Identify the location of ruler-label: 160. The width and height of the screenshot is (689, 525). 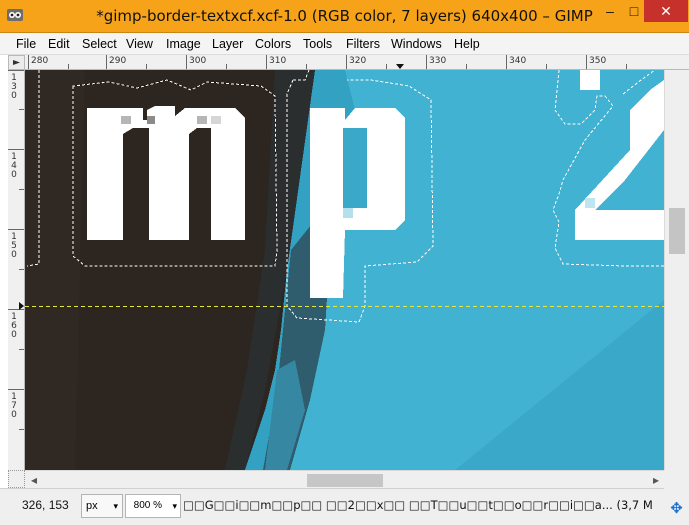
(14, 325).